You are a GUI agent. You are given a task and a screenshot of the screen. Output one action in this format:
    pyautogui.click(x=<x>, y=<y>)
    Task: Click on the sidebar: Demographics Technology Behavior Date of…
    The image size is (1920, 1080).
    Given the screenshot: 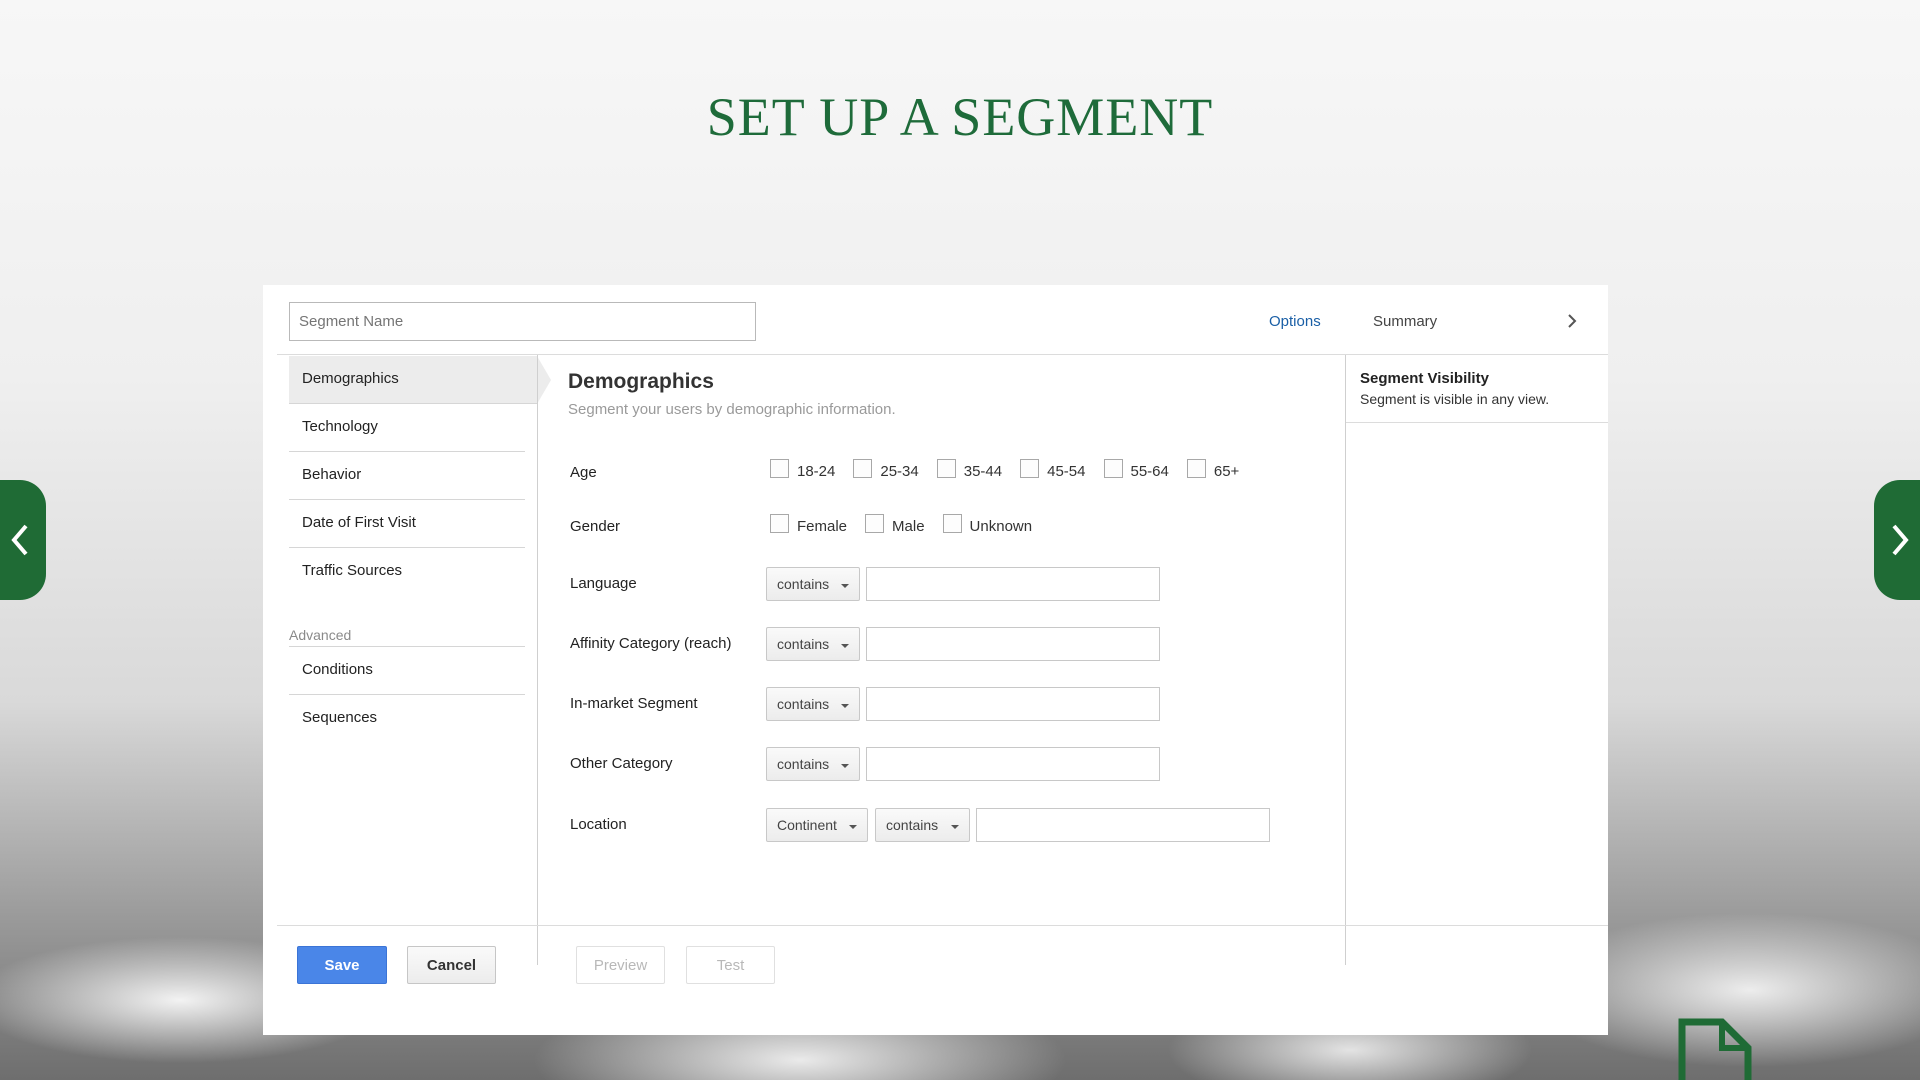 What is the action you would take?
    pyautogui.click(x=420, y=549)
    